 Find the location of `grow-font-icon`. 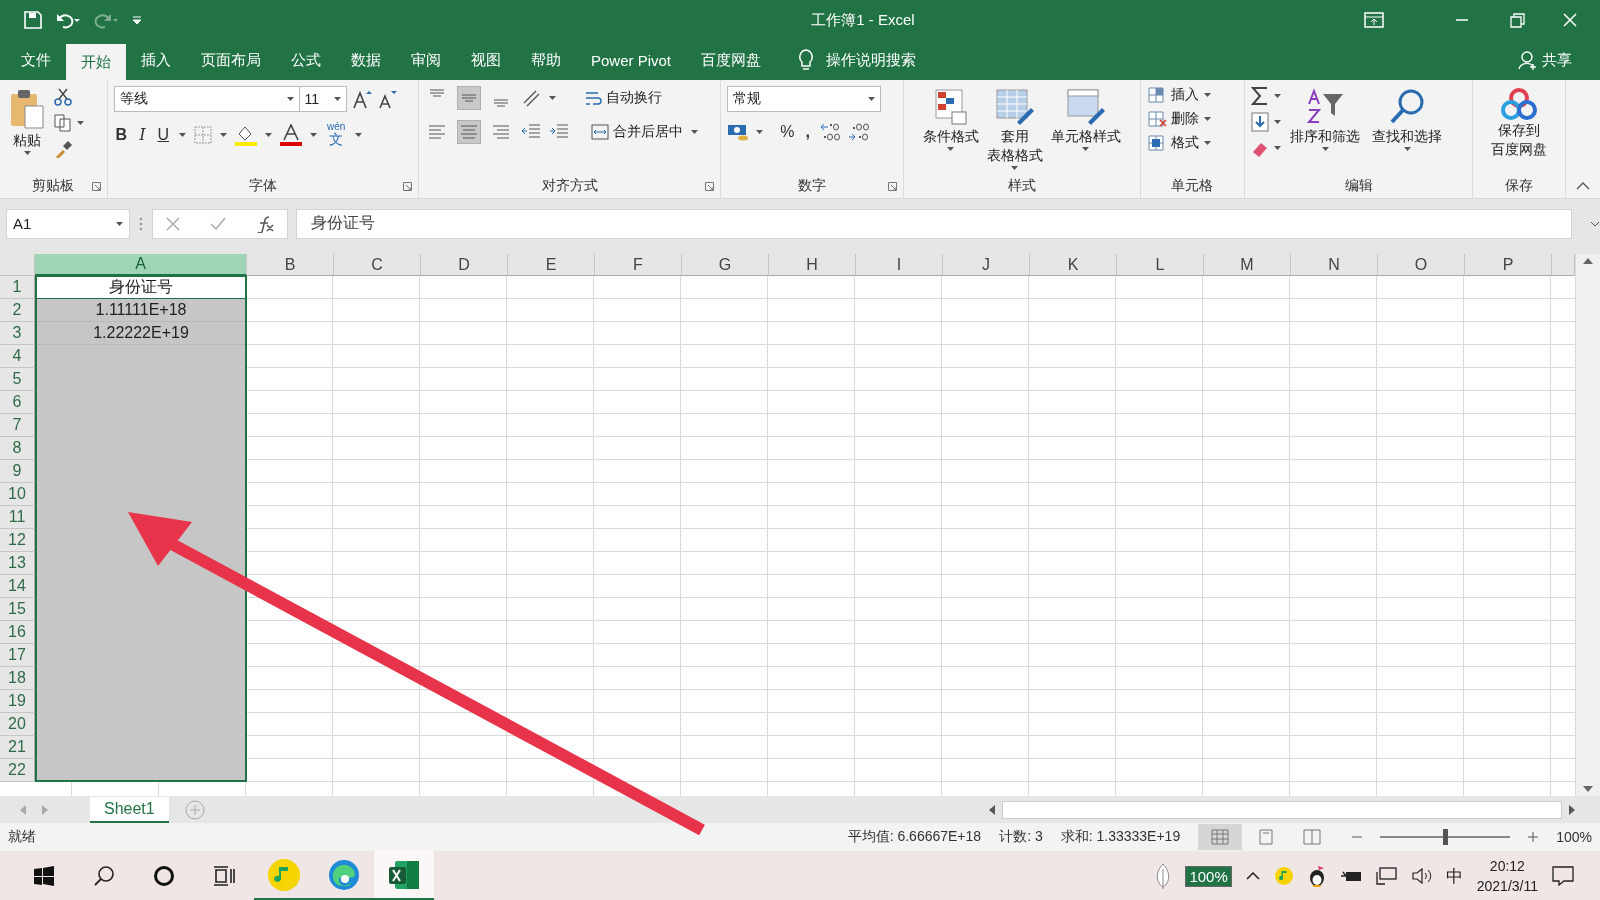

grow-font-icon is located at coordinates (361, 99).